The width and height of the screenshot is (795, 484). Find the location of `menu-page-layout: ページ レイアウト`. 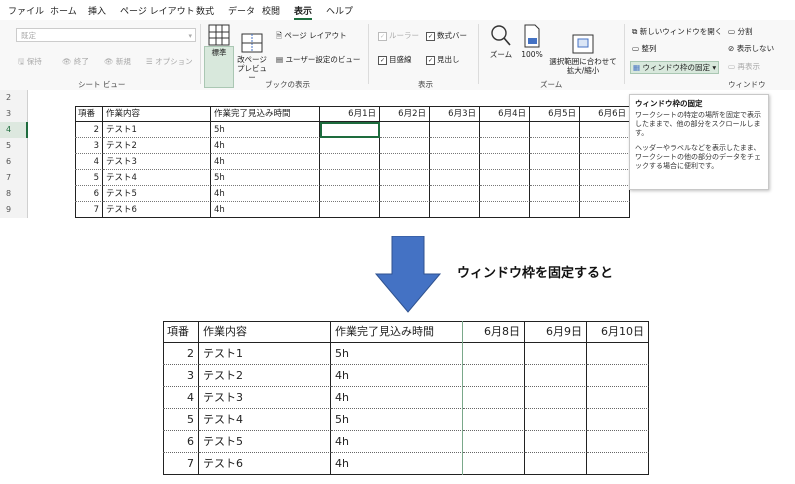

menu-page-layout: ページ レイアウト is located at coordinates (157, 10).